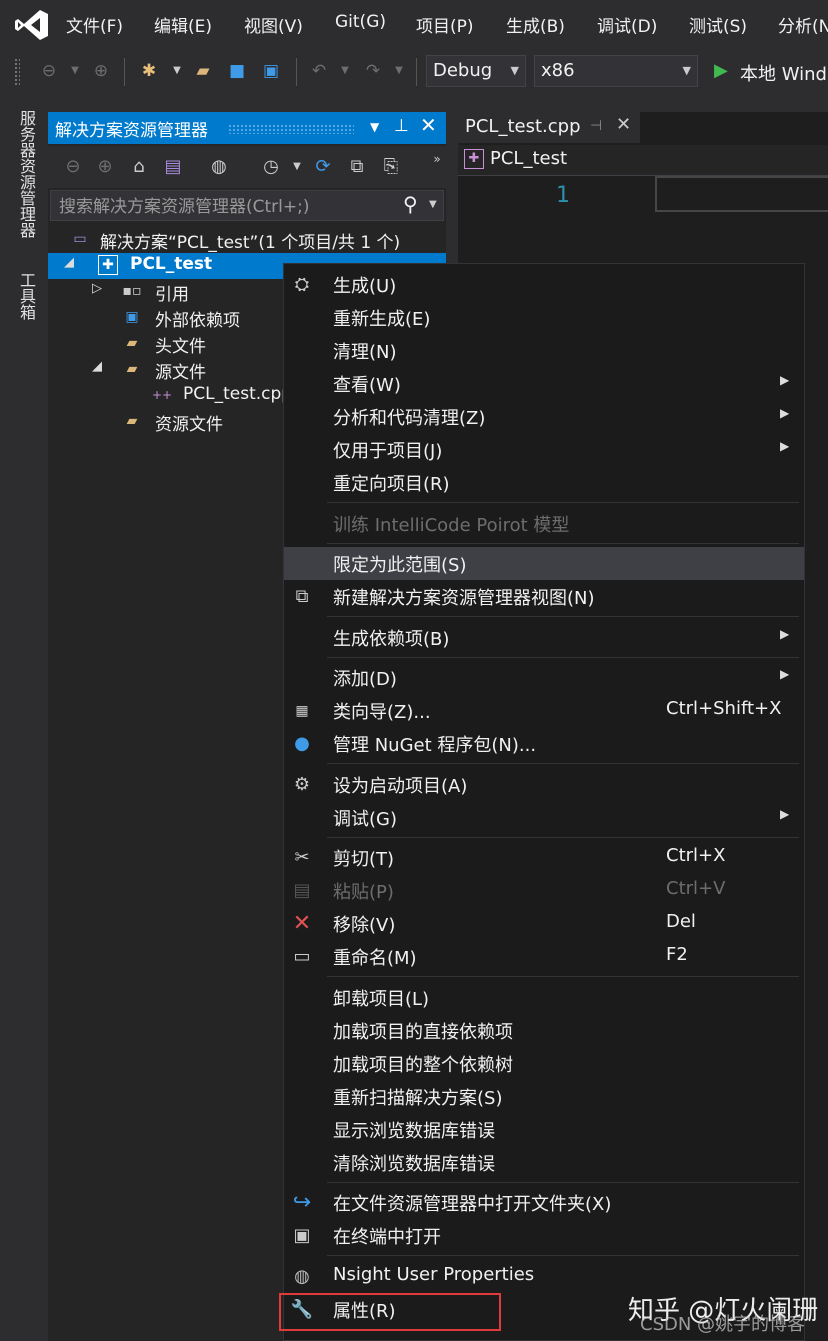  I want to click on code-line-box, so click(741, 194).